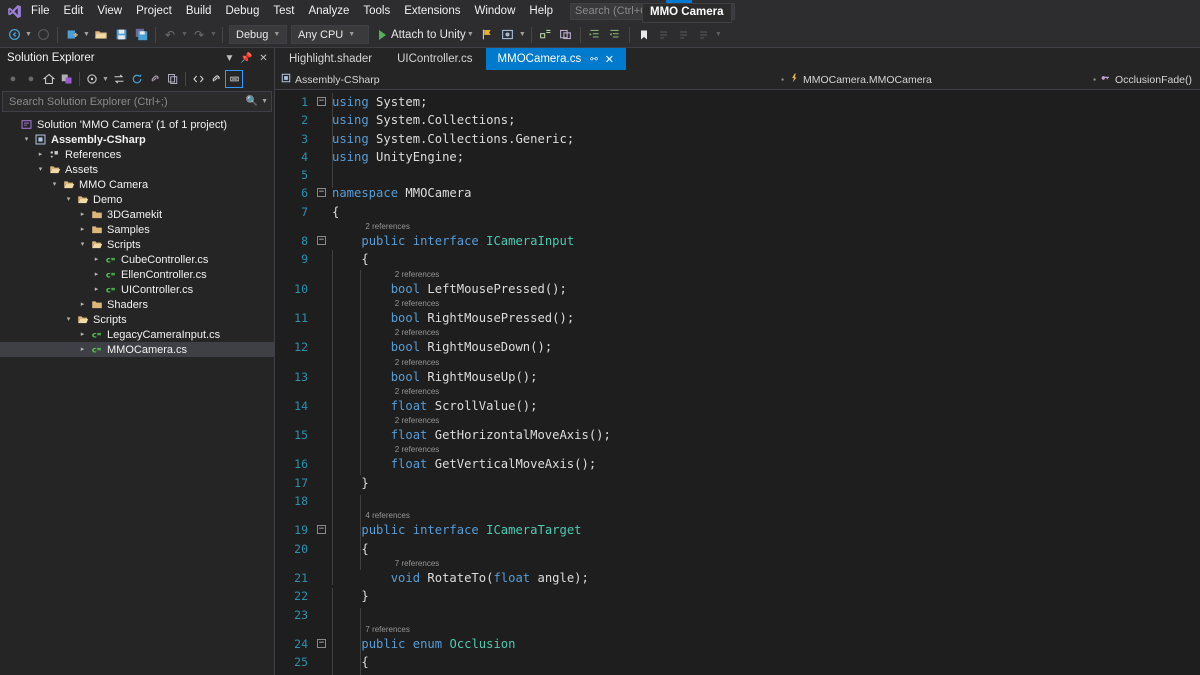 The height and width of the screenshot is (675, 1200). What do you see at coordinates (137, 214) in the screenshot?
I see `tree-item: ▸ 3DGamekit` at bounding box center [137, 214].